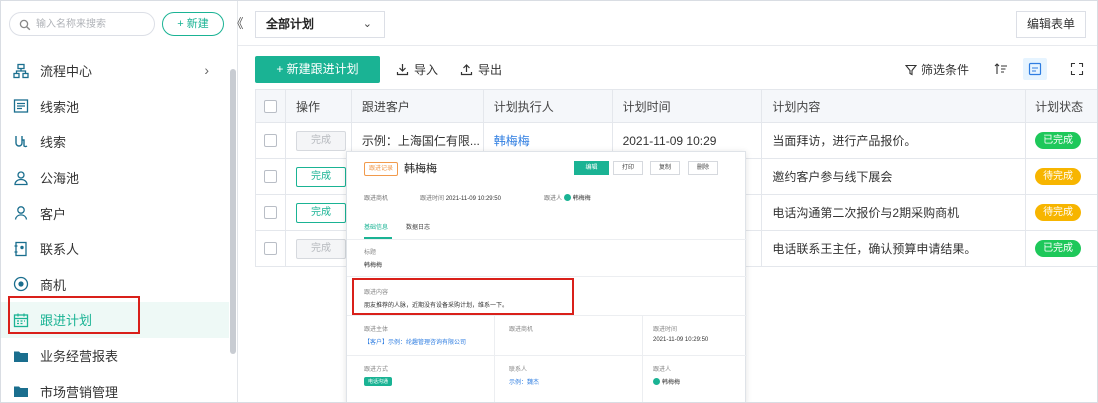  I want to click on sidebar-item-label: 联系人, so click(60, 250).